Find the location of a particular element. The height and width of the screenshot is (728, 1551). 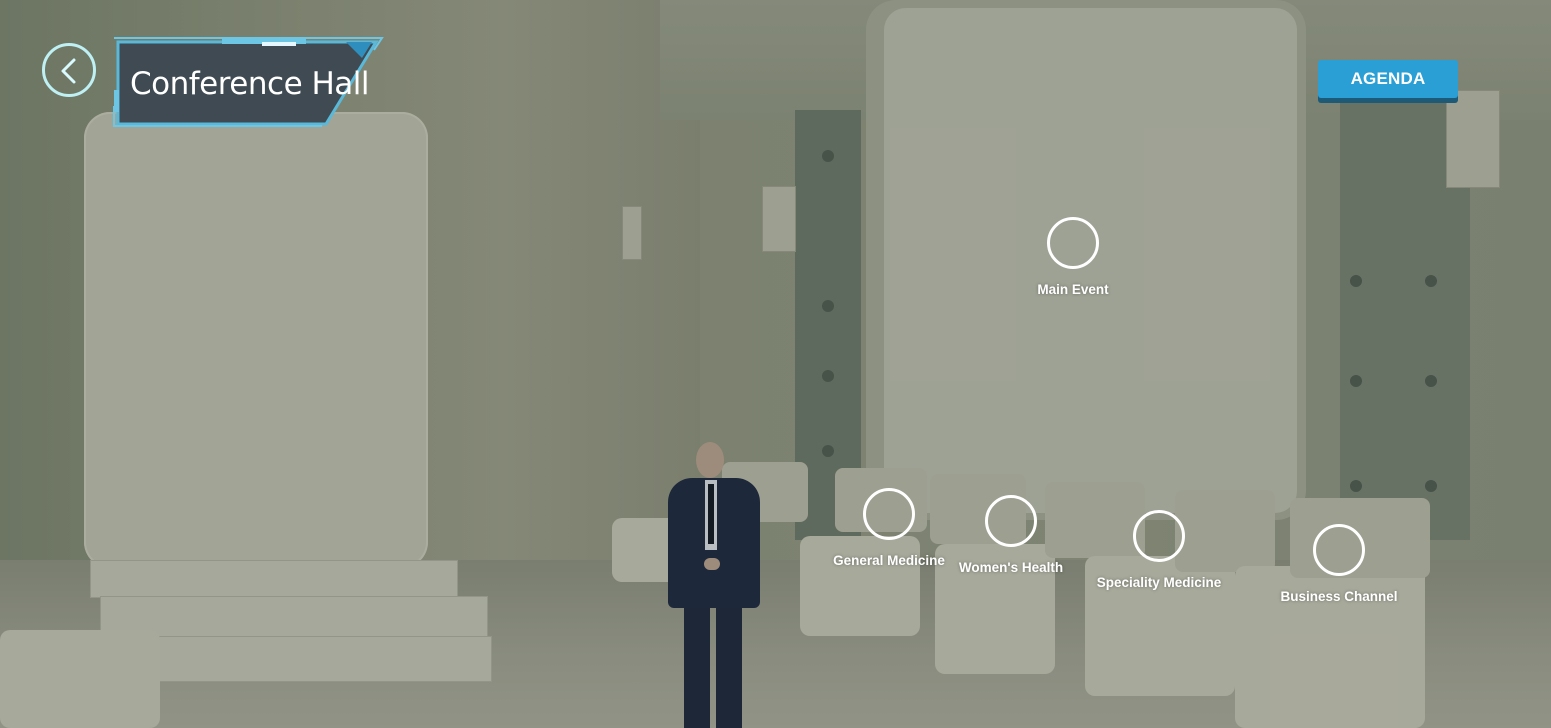

hotspot-womens-health: Women's Health is located at coordinates (1011, 535).